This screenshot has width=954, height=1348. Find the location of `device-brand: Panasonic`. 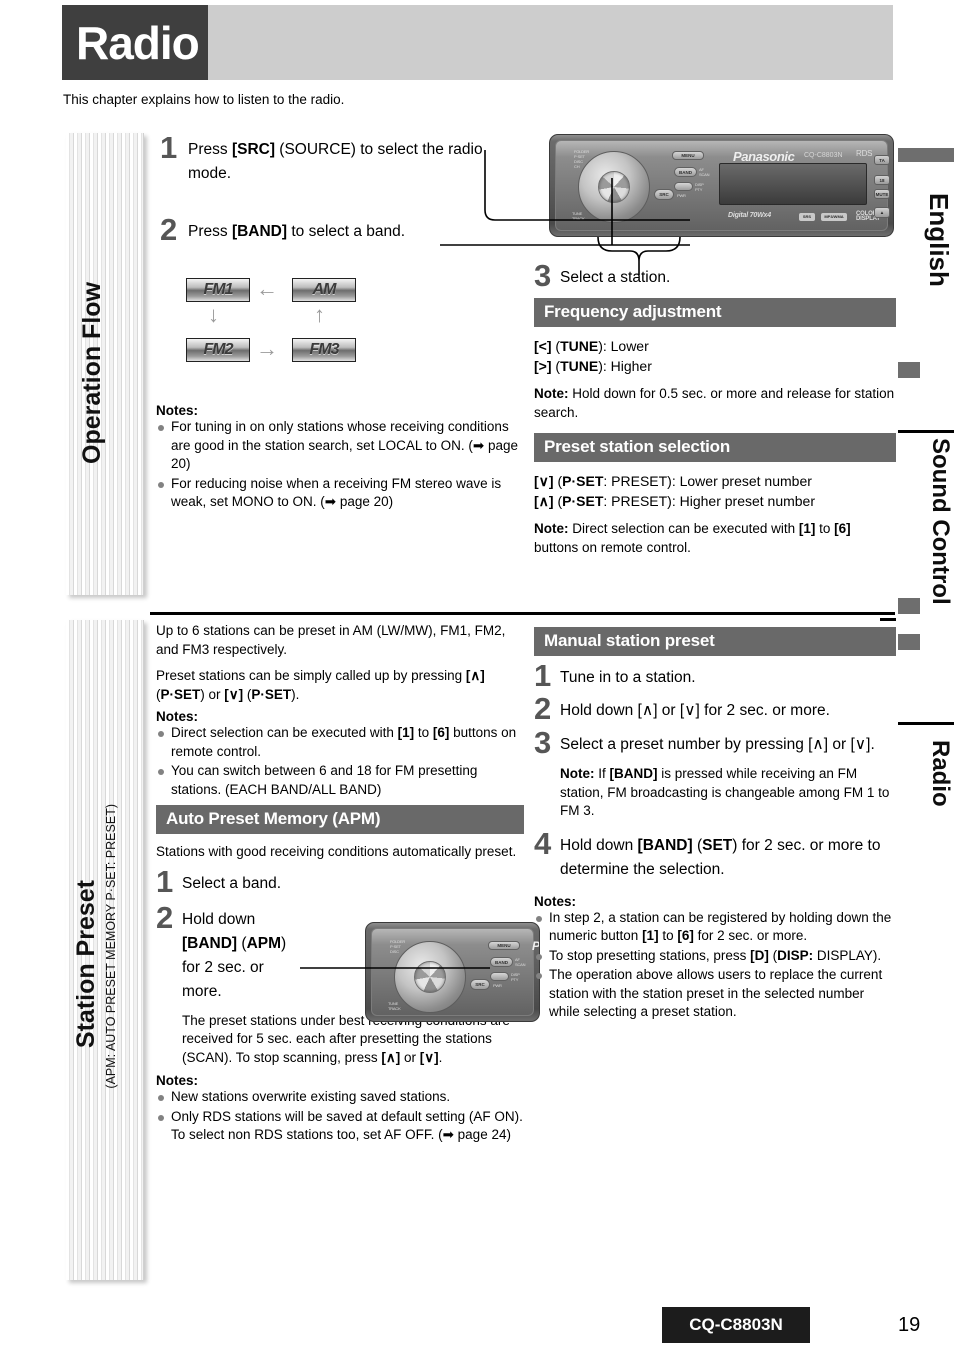

device-brand: Panasonic is located at coordinates (764, 156).